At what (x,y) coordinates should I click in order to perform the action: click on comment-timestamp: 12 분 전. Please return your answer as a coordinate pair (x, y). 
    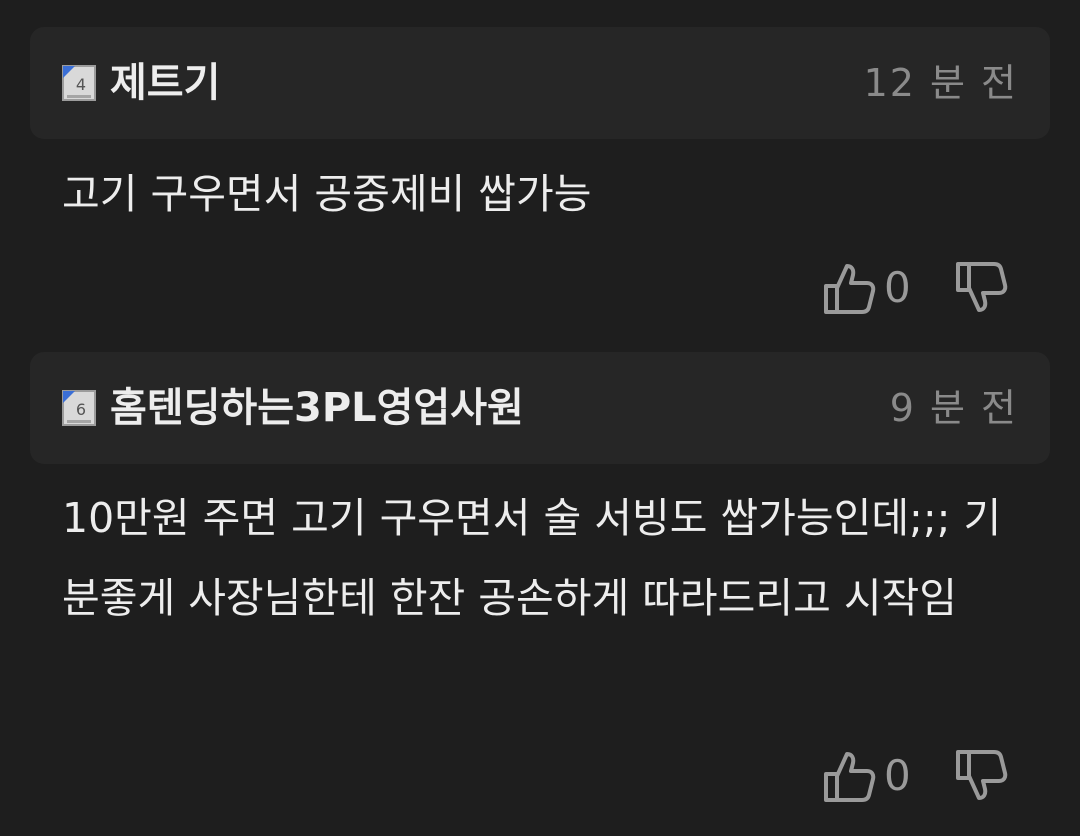
    Looking at the image, I should click on (940, 83).